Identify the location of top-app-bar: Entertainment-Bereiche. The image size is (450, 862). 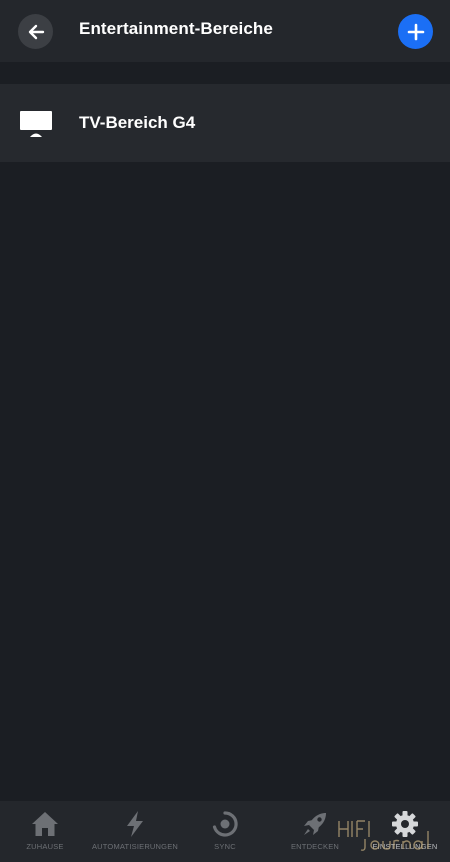
(225, 31).